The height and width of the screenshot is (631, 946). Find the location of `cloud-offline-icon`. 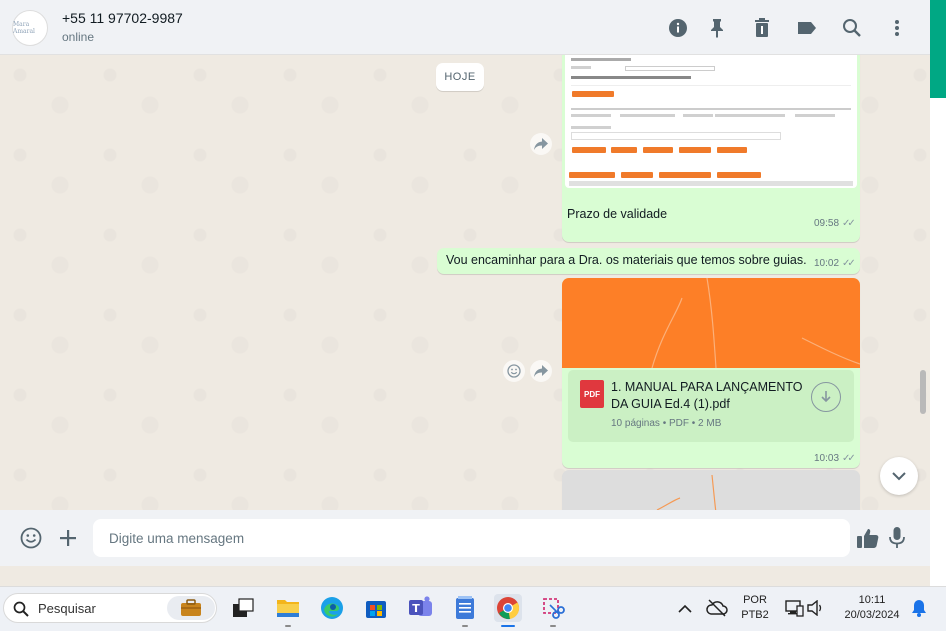

cloud-offline-icon is located at coordinates (717, 608).